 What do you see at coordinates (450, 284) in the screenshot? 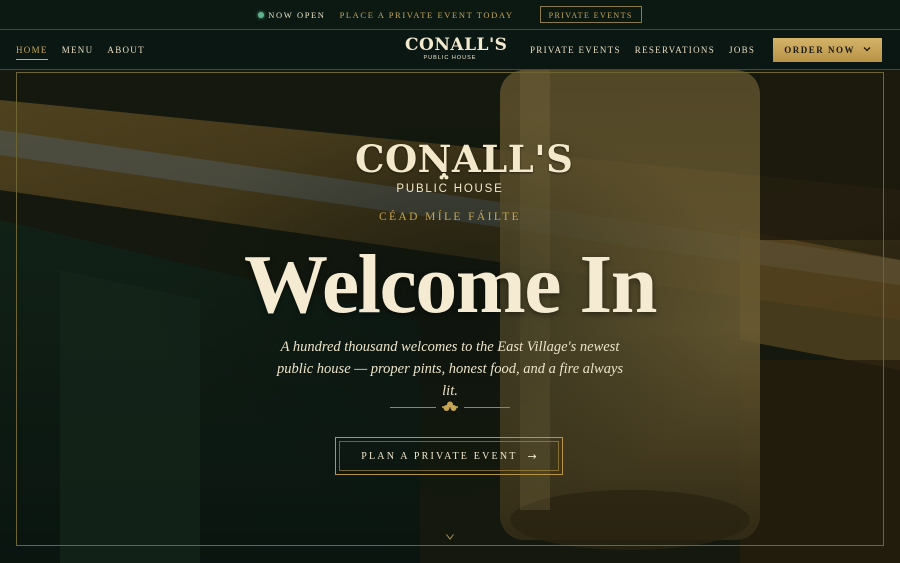
I see `hero-headline: Welcome In` at bounding box center [450, 284].